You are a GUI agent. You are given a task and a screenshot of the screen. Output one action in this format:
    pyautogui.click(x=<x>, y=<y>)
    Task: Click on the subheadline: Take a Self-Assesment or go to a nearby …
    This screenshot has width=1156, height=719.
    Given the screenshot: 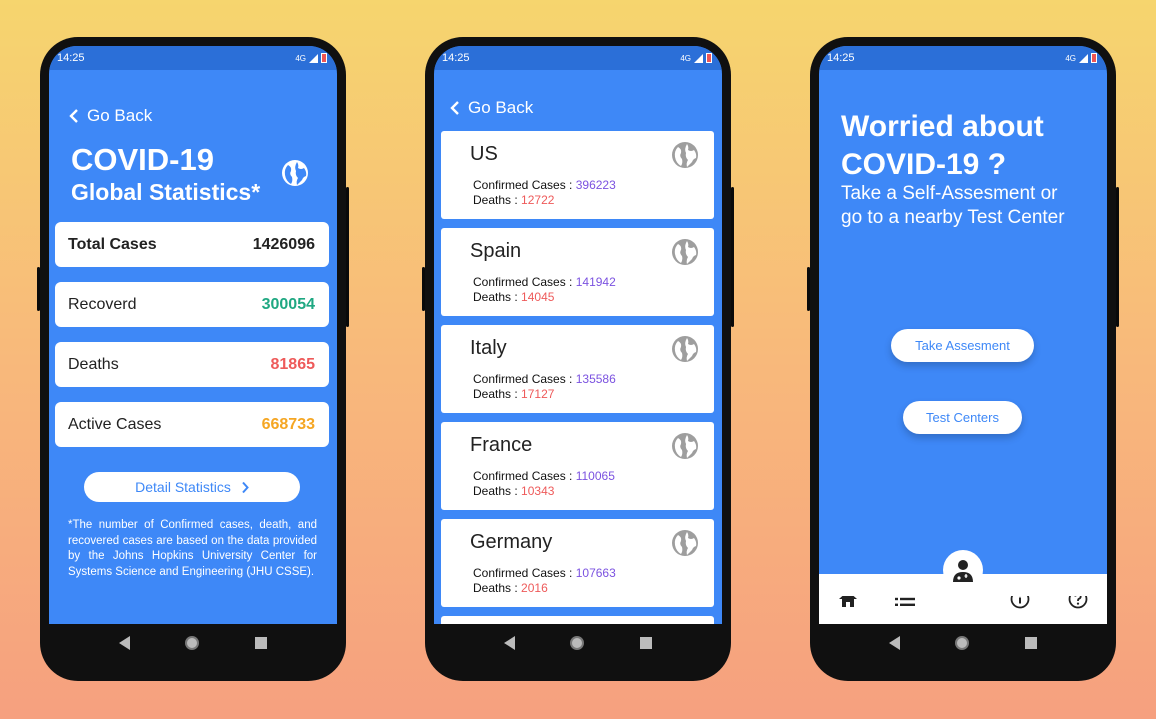 What is the action you would take?
    pyautogui.click(x=953, y=206)
    